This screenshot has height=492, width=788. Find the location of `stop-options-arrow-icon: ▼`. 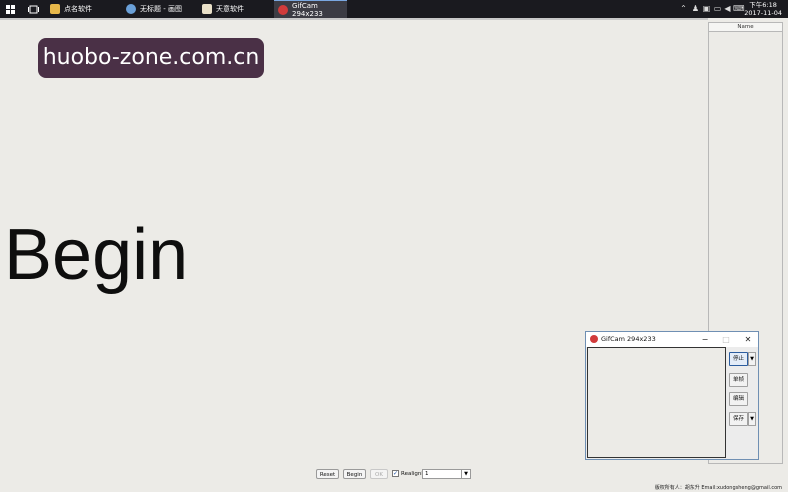

stop-options-arrow-icon: ▼ is located at coordinates (752, 359).